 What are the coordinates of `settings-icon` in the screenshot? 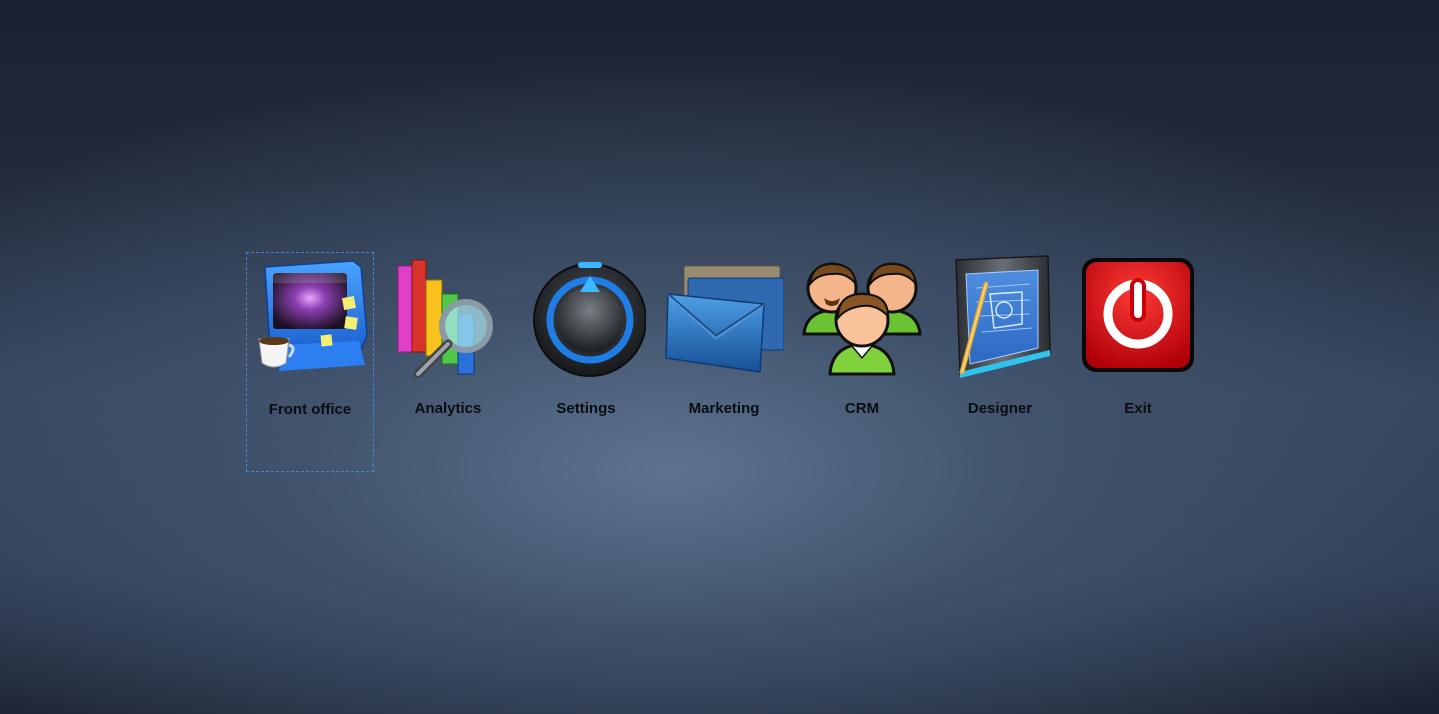 It's located at (586, 316).